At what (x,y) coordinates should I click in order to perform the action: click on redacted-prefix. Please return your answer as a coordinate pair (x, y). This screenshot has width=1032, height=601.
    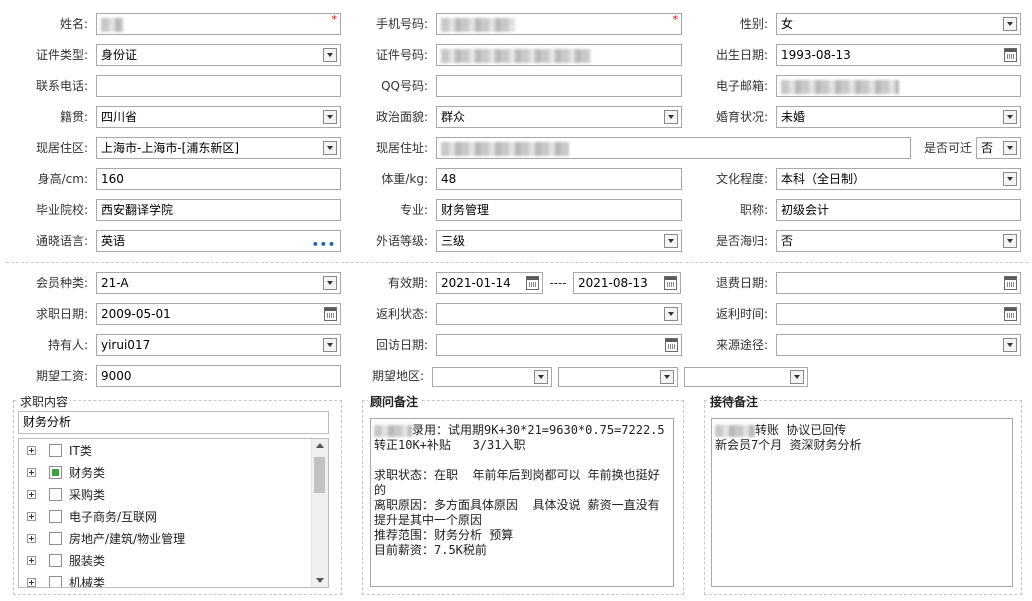
    Looking at the image, I should click on (735, 430).